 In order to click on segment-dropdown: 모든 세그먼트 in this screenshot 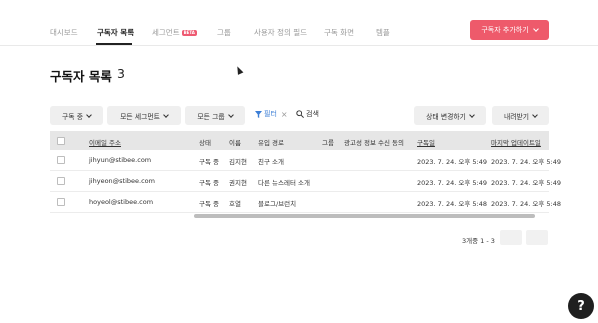, I will do `click(144, 115)`.